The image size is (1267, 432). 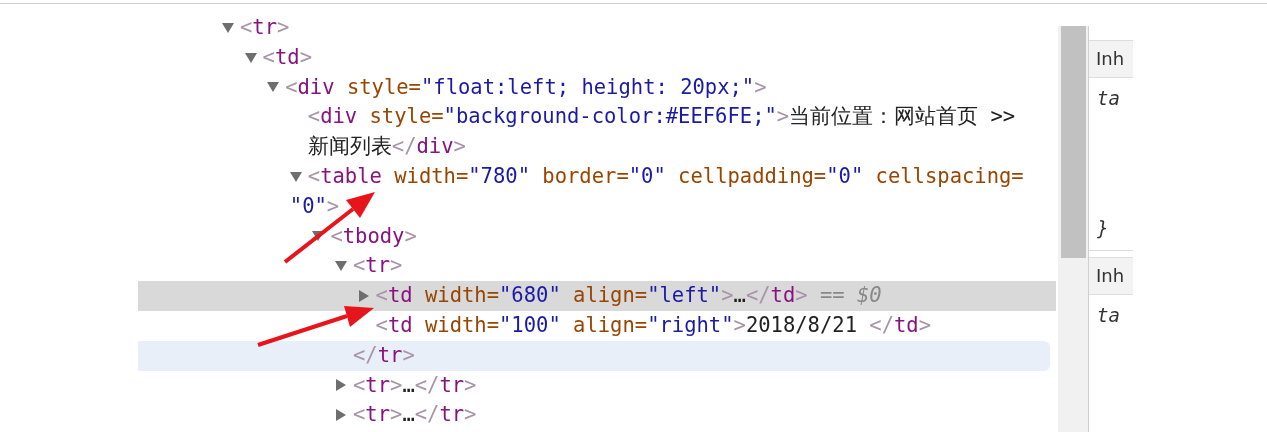 I want to click on code-line: </tr>, so click(x=384, y=355).